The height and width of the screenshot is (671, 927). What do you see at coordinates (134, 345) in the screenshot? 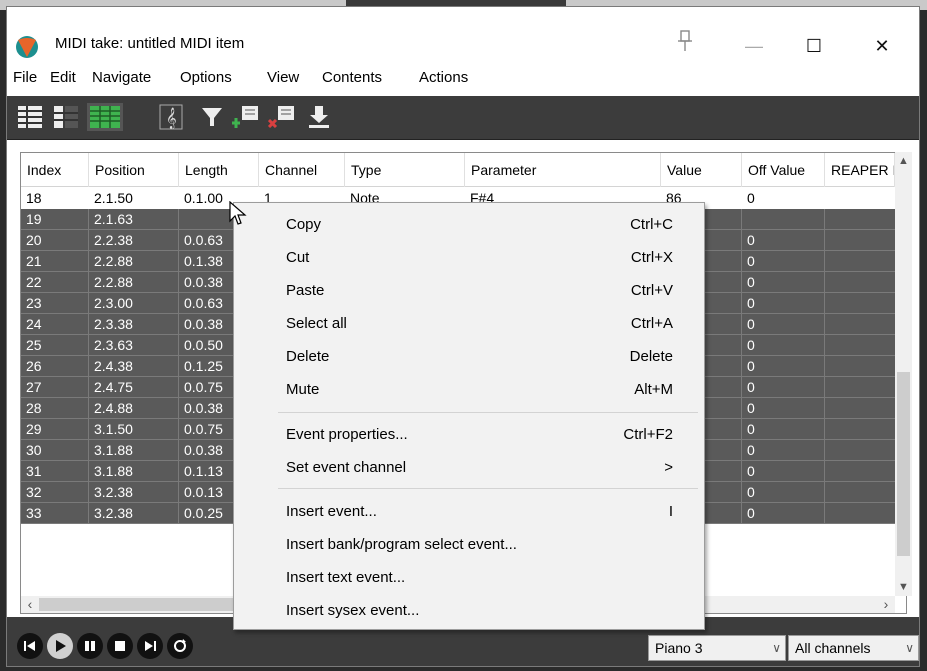
I see `cell-position: 2.3.63` at bounding box center [134, 345].